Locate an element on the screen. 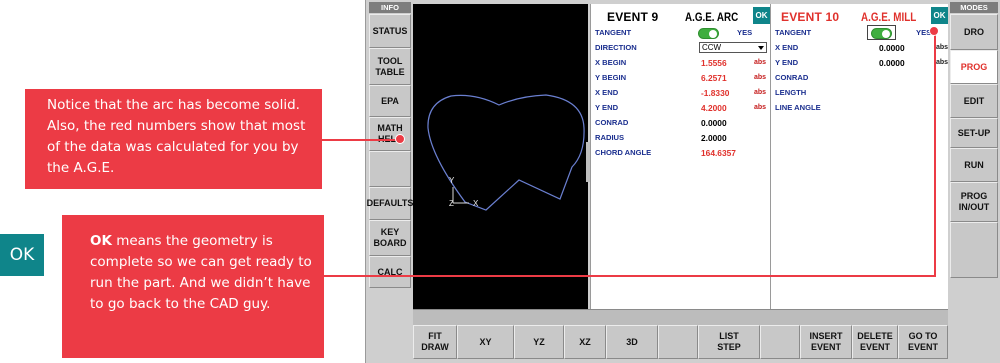  toolbar-button-1: XY is located at coordinates (485, 342).